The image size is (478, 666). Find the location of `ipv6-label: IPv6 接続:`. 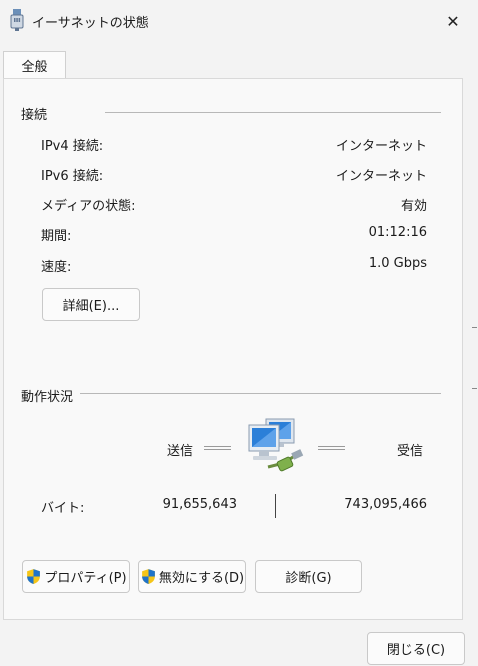

ipv6-label: IPv6 接続: is located at coordinates (72, 176).